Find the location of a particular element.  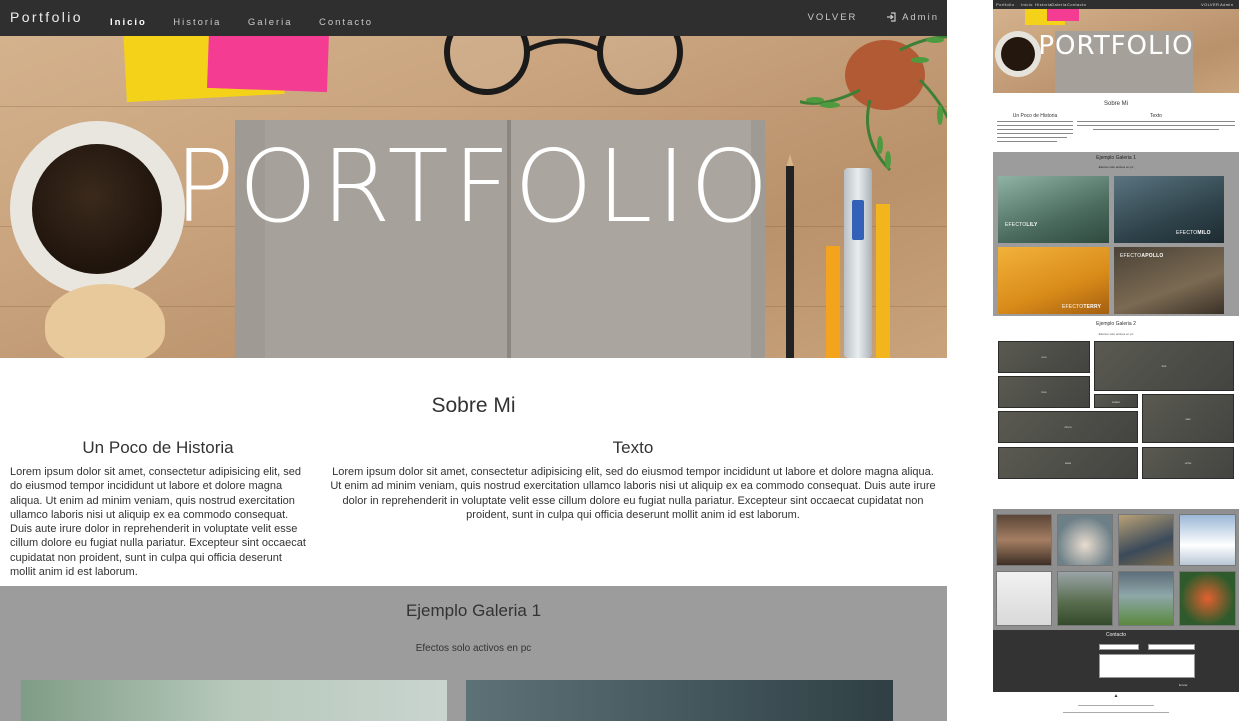

thumb-nav-link: Contacto is located at coordinates (1077, 4).